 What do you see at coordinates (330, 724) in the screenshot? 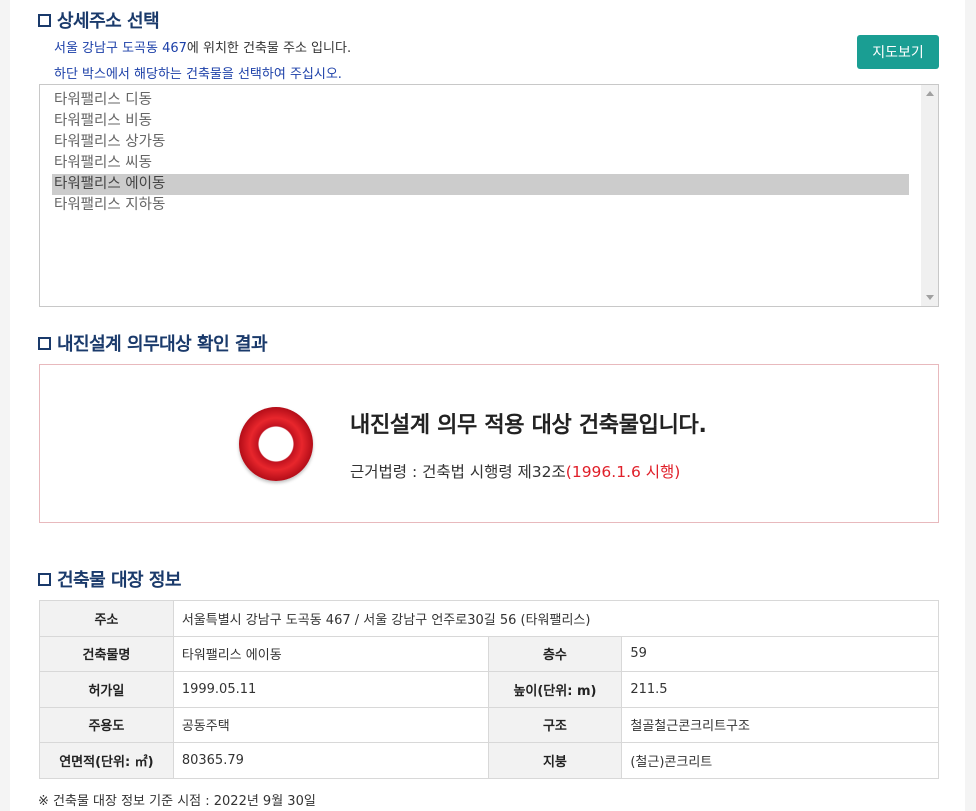
I see `row-value: 공동주택` at bounding box center [330, 724].